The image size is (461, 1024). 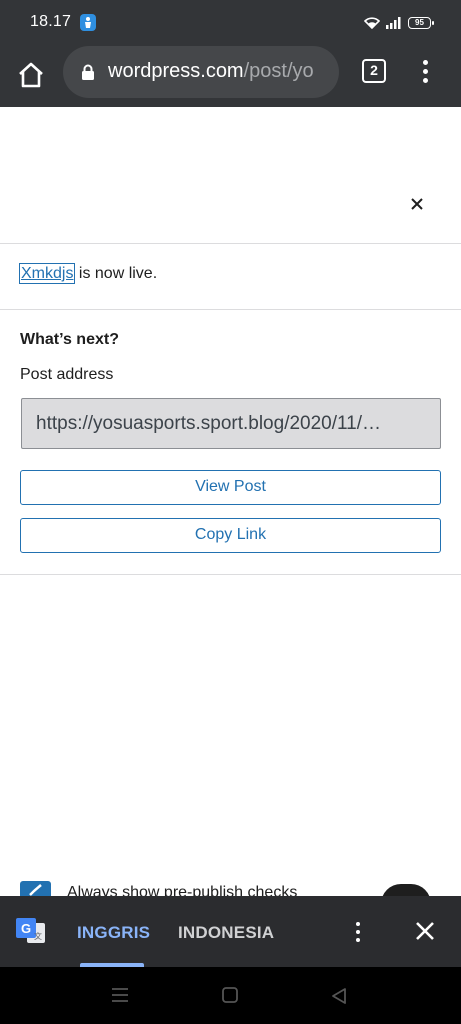 What do you see at coordinates (421, 23) in the screenshot?
I see `battery-indicator: 95` at bounding box center [421, 23].